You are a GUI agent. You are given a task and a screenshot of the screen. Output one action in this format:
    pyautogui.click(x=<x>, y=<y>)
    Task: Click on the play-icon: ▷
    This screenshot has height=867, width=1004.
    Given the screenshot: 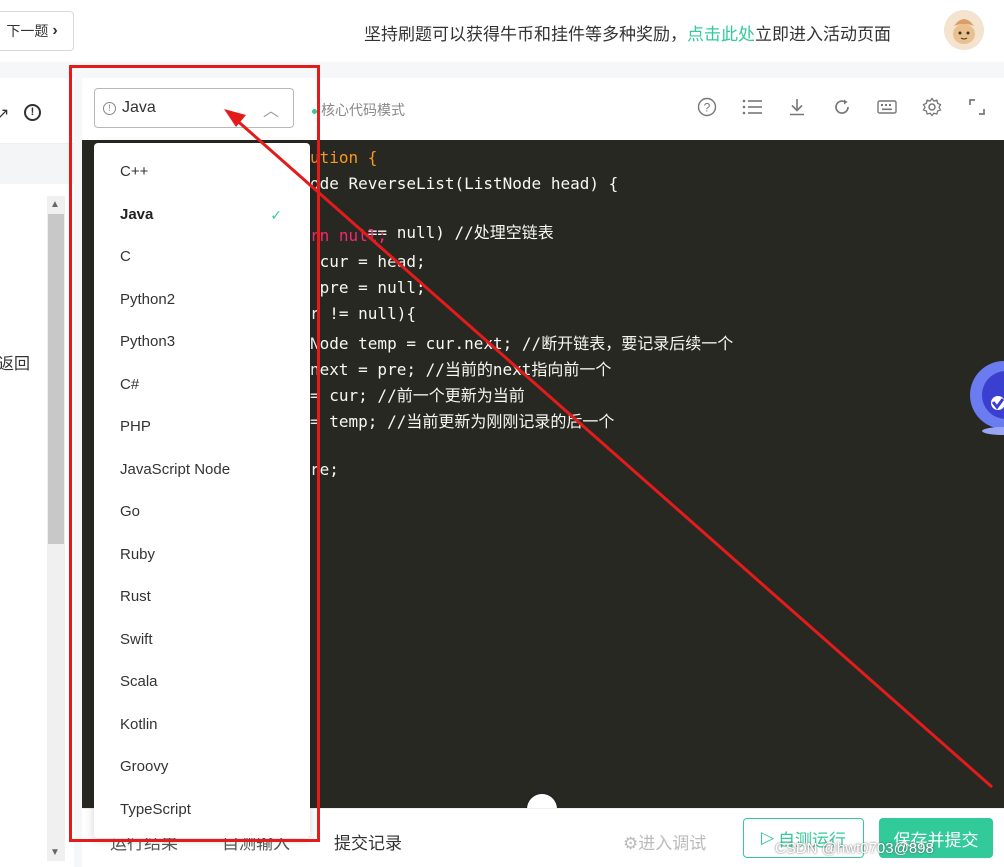 What is the action you would take?
    pyautogui.click(x=767, y=837)
    